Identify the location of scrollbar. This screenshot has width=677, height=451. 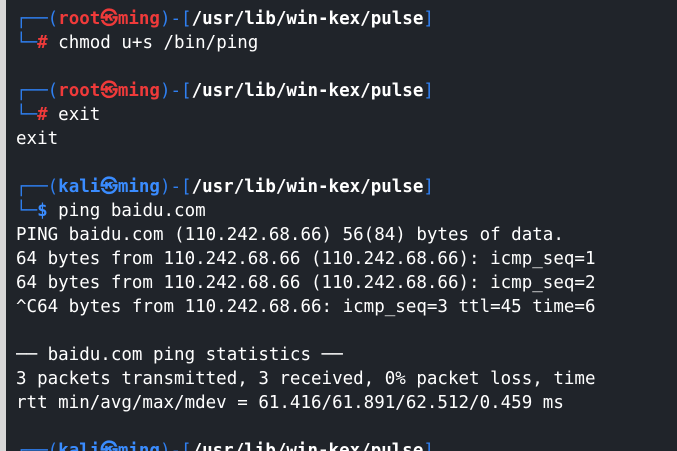
(3, 225).